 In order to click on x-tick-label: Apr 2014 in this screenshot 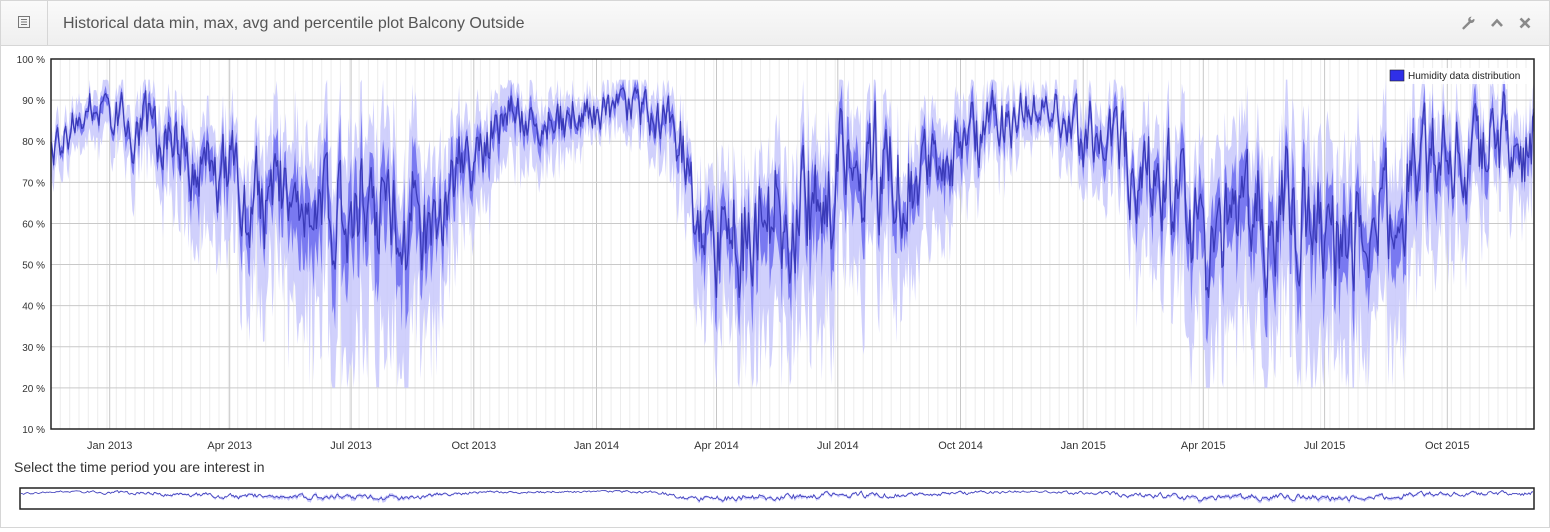, I will do `click(716, 446)`.